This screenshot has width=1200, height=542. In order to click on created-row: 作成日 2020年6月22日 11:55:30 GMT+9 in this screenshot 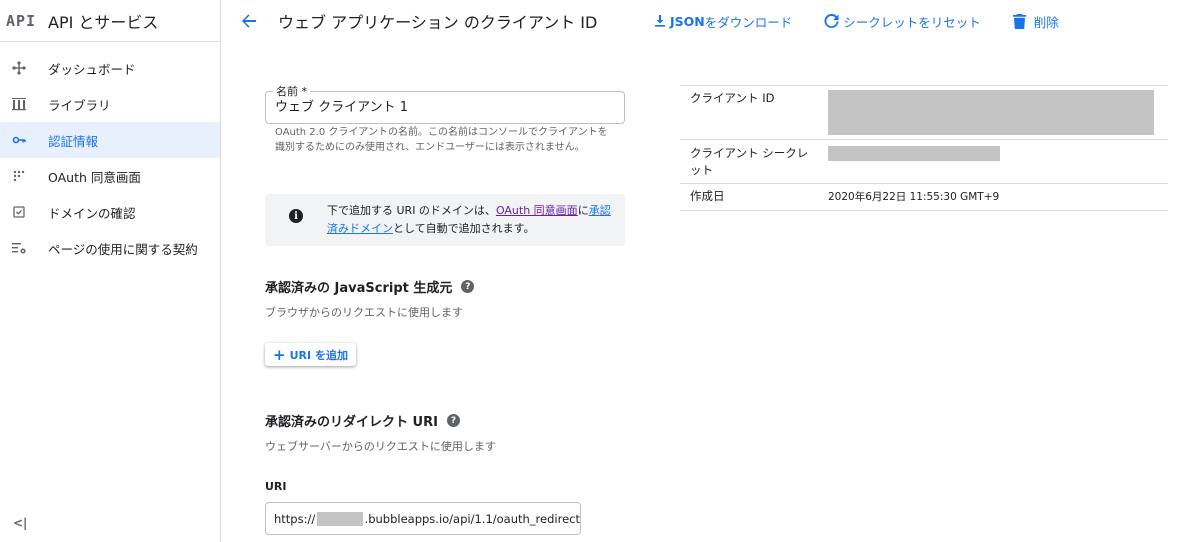, I will do `click(924, 197)`.